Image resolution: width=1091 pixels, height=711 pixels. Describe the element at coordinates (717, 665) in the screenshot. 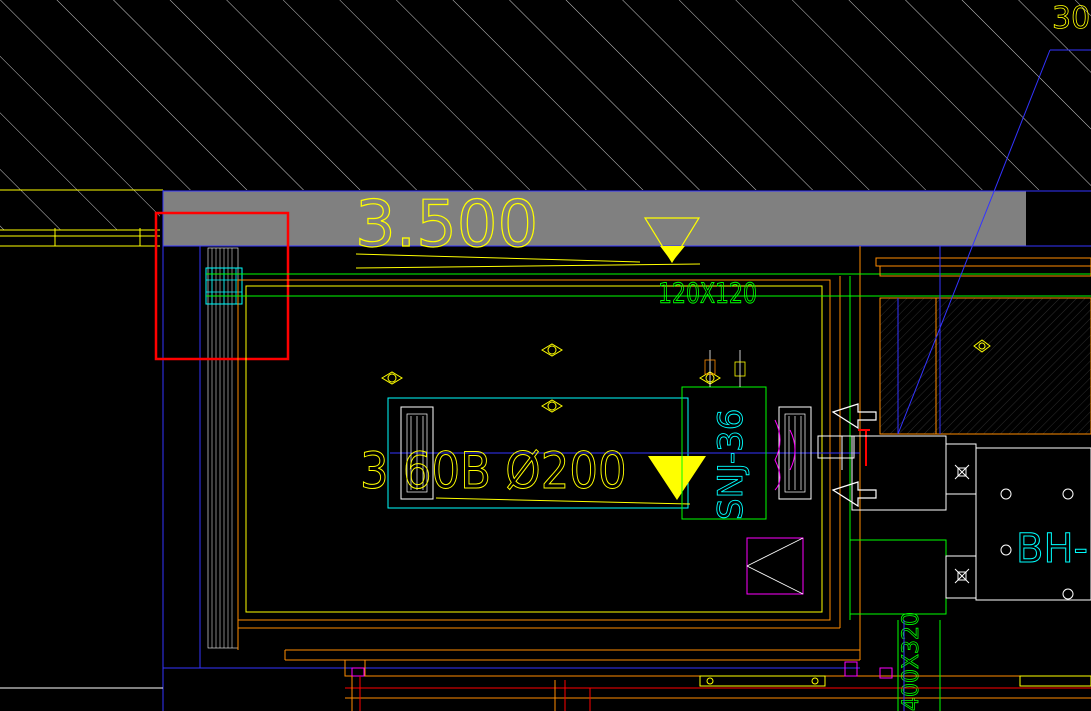

I see `bottom-pipework` at that location.